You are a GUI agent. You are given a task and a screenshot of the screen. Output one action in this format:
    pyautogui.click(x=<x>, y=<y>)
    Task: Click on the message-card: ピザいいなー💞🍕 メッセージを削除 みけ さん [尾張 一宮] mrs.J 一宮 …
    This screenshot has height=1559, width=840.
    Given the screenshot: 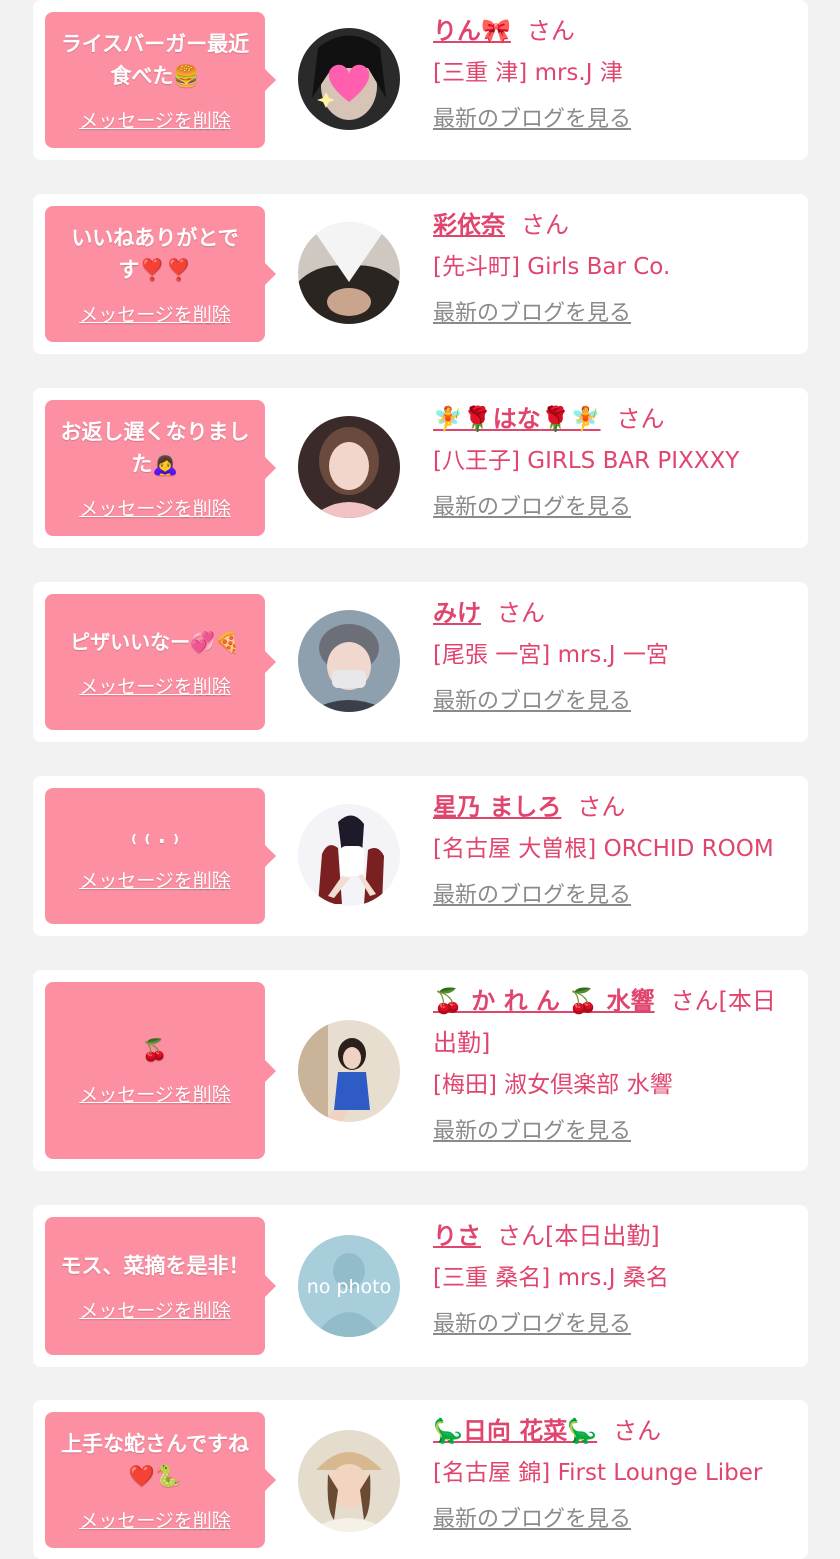 What is the action you would take?
    pyautogui.click(x=420, y=662)
    